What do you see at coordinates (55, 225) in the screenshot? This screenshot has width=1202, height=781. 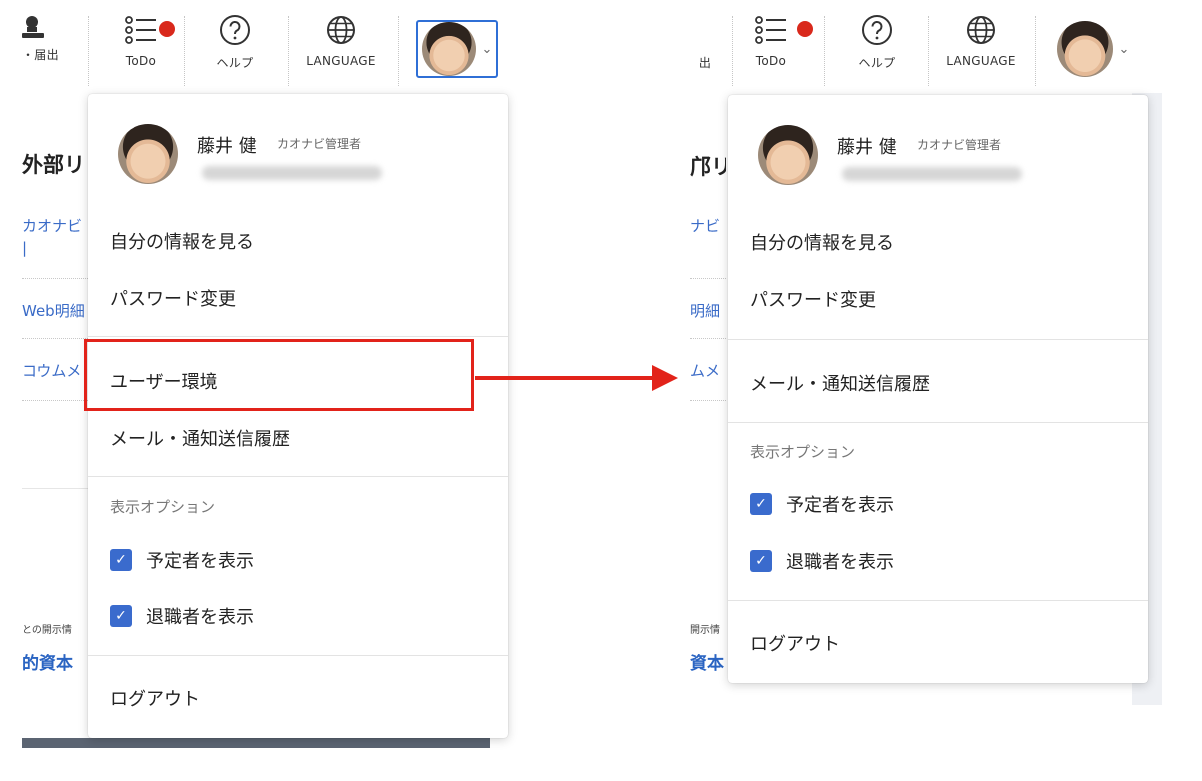 I see `background-link: カオナビ` at bounding box center [55, 225].